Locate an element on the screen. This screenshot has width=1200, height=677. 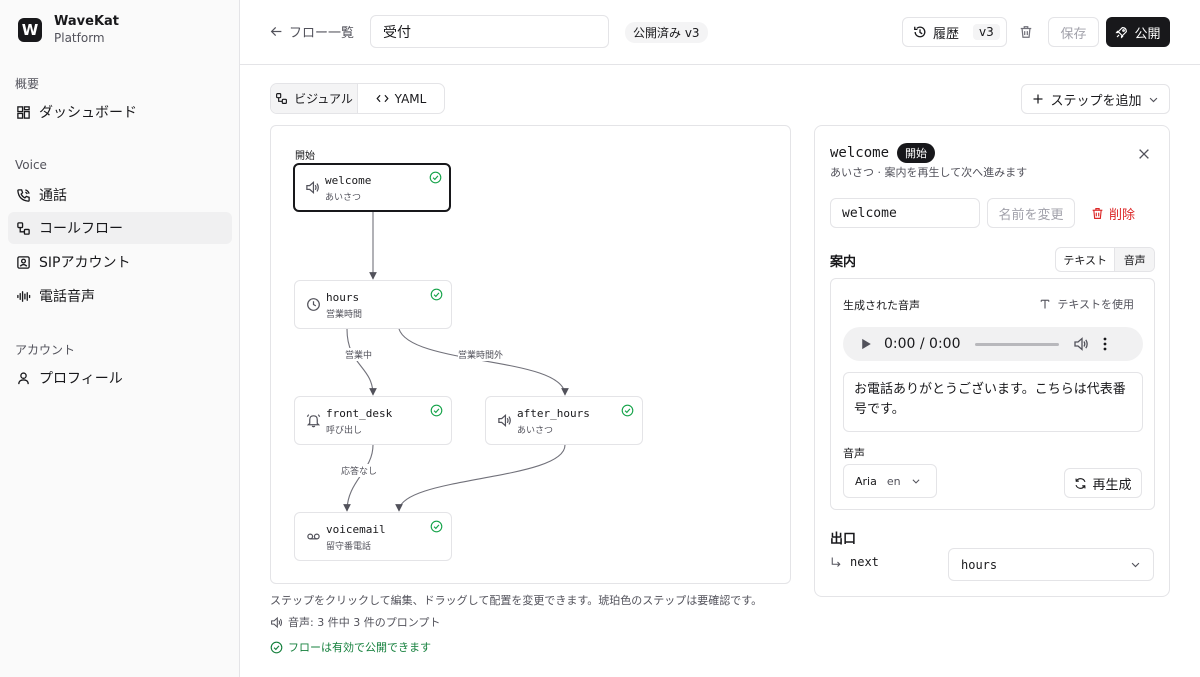
voice-name: Aria is located at coordinates (866, 481).